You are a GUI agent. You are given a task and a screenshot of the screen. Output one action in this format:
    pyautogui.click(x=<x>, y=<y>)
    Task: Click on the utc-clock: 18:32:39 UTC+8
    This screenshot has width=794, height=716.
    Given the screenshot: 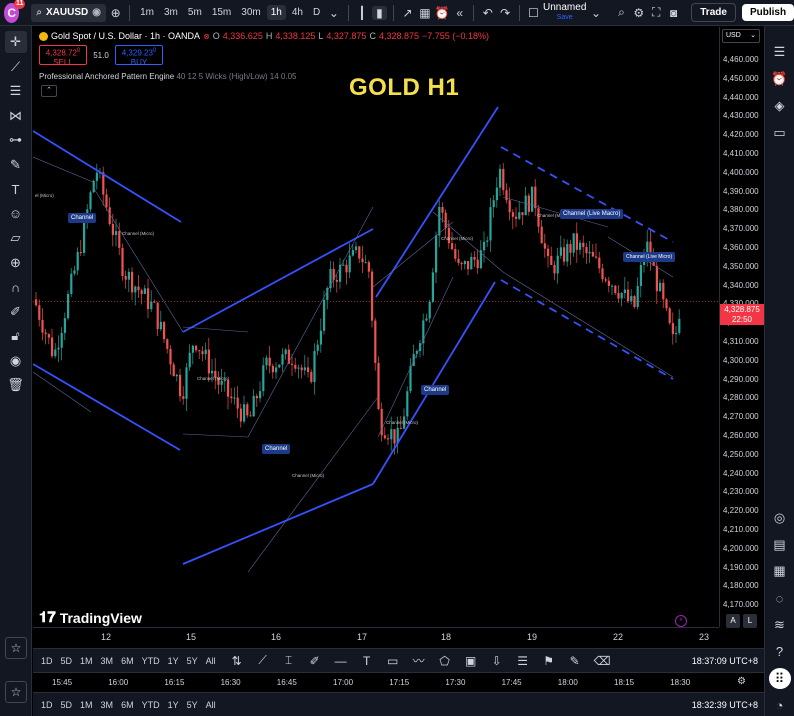 What is the action you would take?
    pyautogui.click(x=725, y=705)
    